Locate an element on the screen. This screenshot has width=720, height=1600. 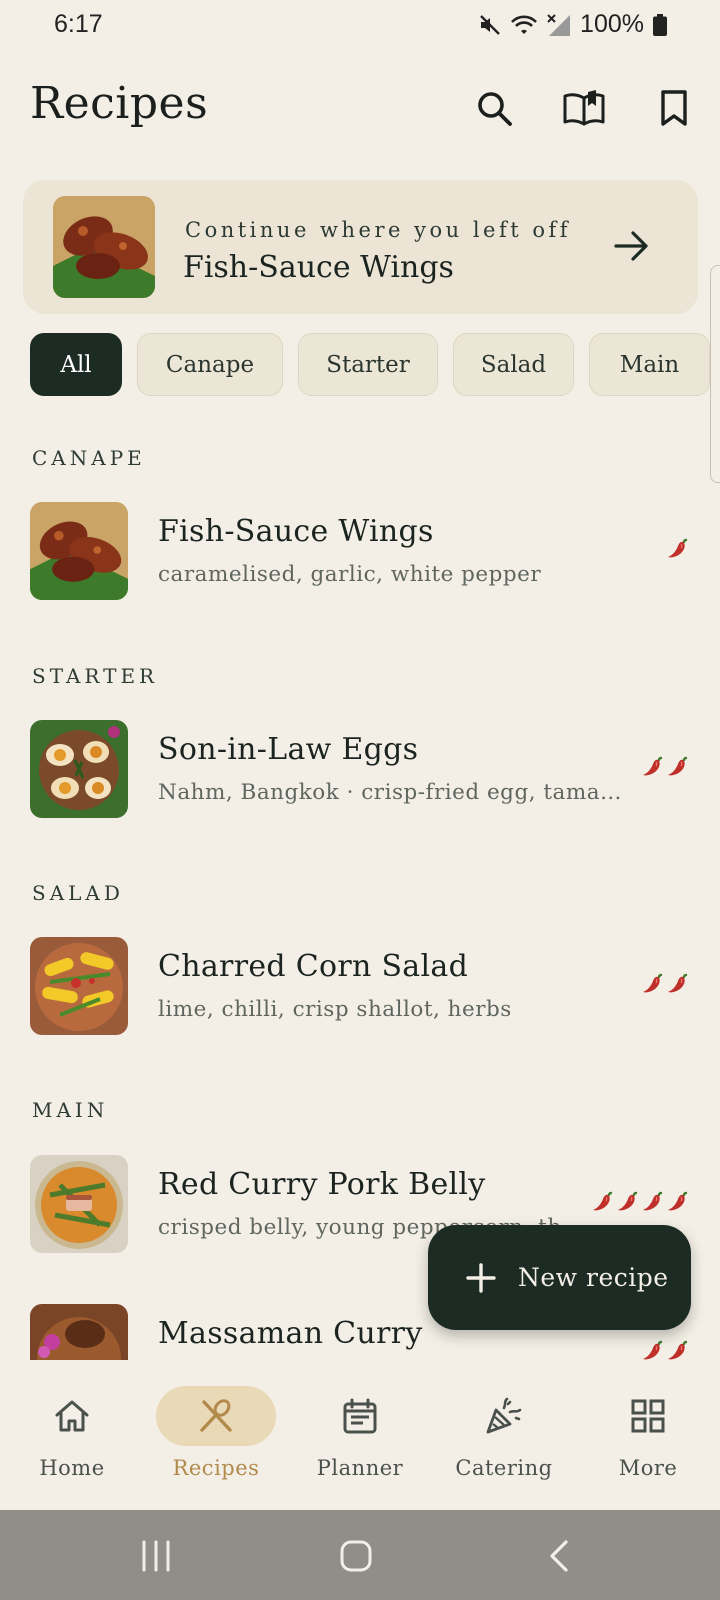
nav-catering: Catering is located at coordinates (504, 1435).